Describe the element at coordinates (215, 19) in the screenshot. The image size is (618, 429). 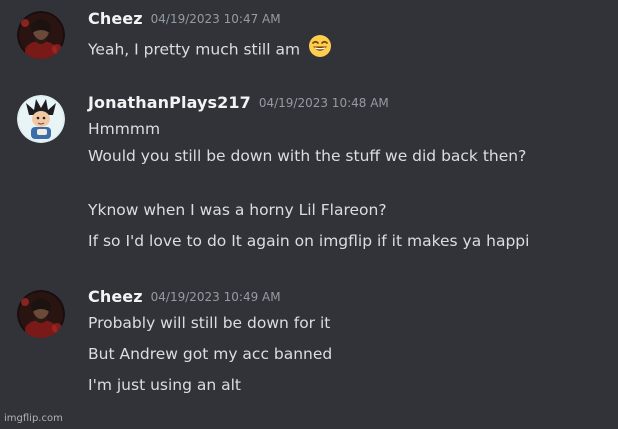
I see `message-timestamp: 04/19/2023 10:47 AM` at that location.